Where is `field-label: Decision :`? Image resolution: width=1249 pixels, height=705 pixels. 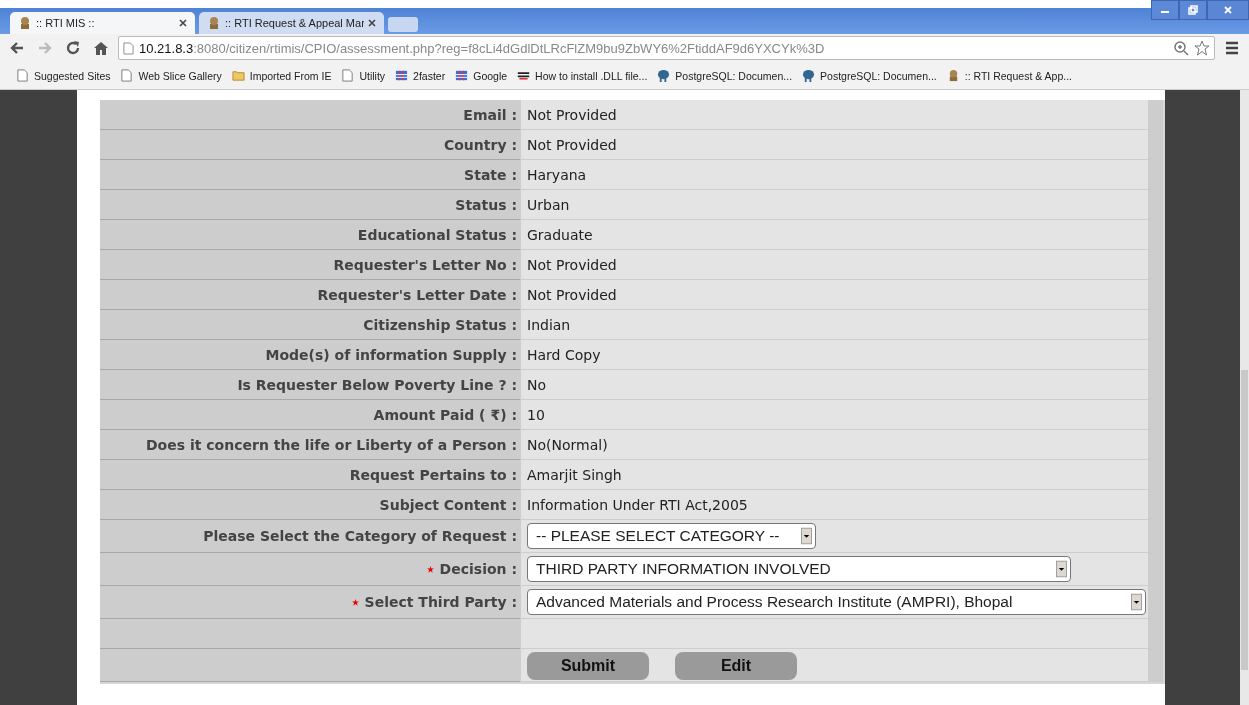 field-label: Decision : is located at coordinates (478, 569).